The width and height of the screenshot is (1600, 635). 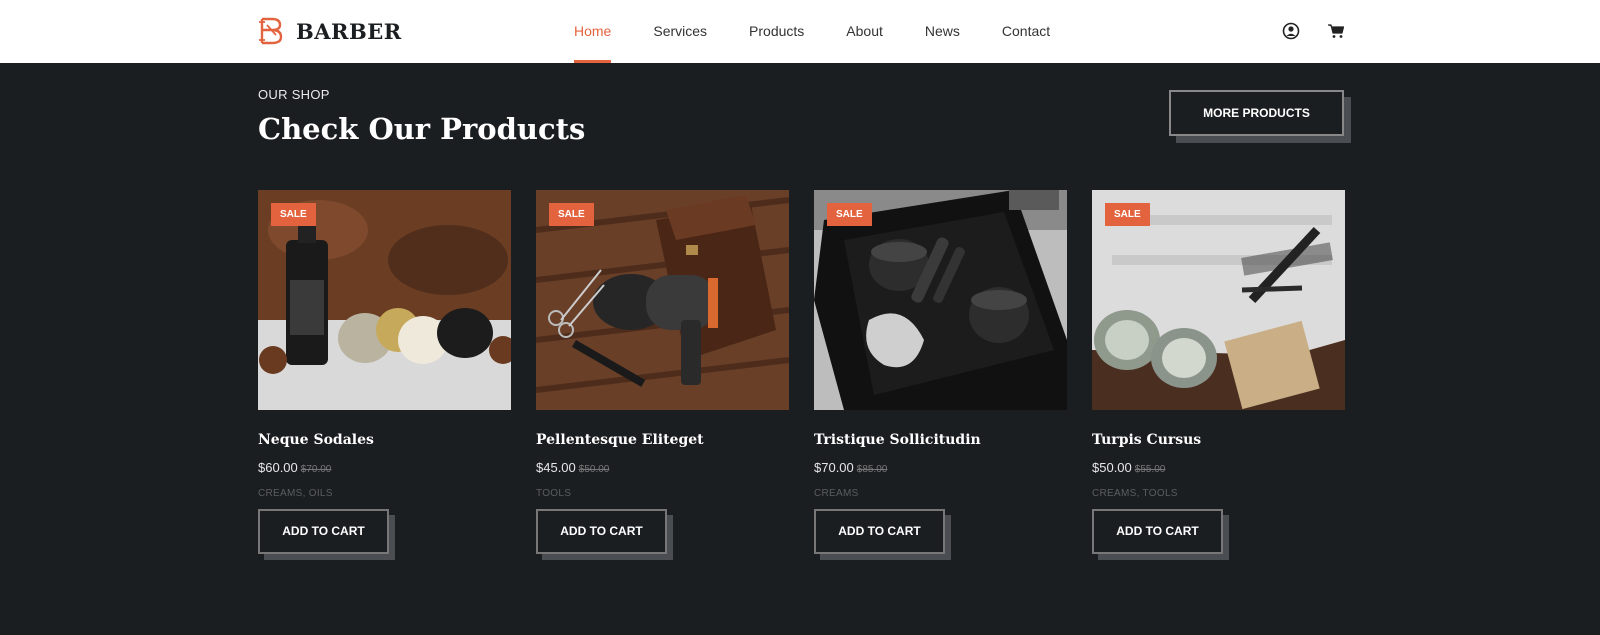 I want to click on nav-item-home: Home, so click(x=593, y=31).